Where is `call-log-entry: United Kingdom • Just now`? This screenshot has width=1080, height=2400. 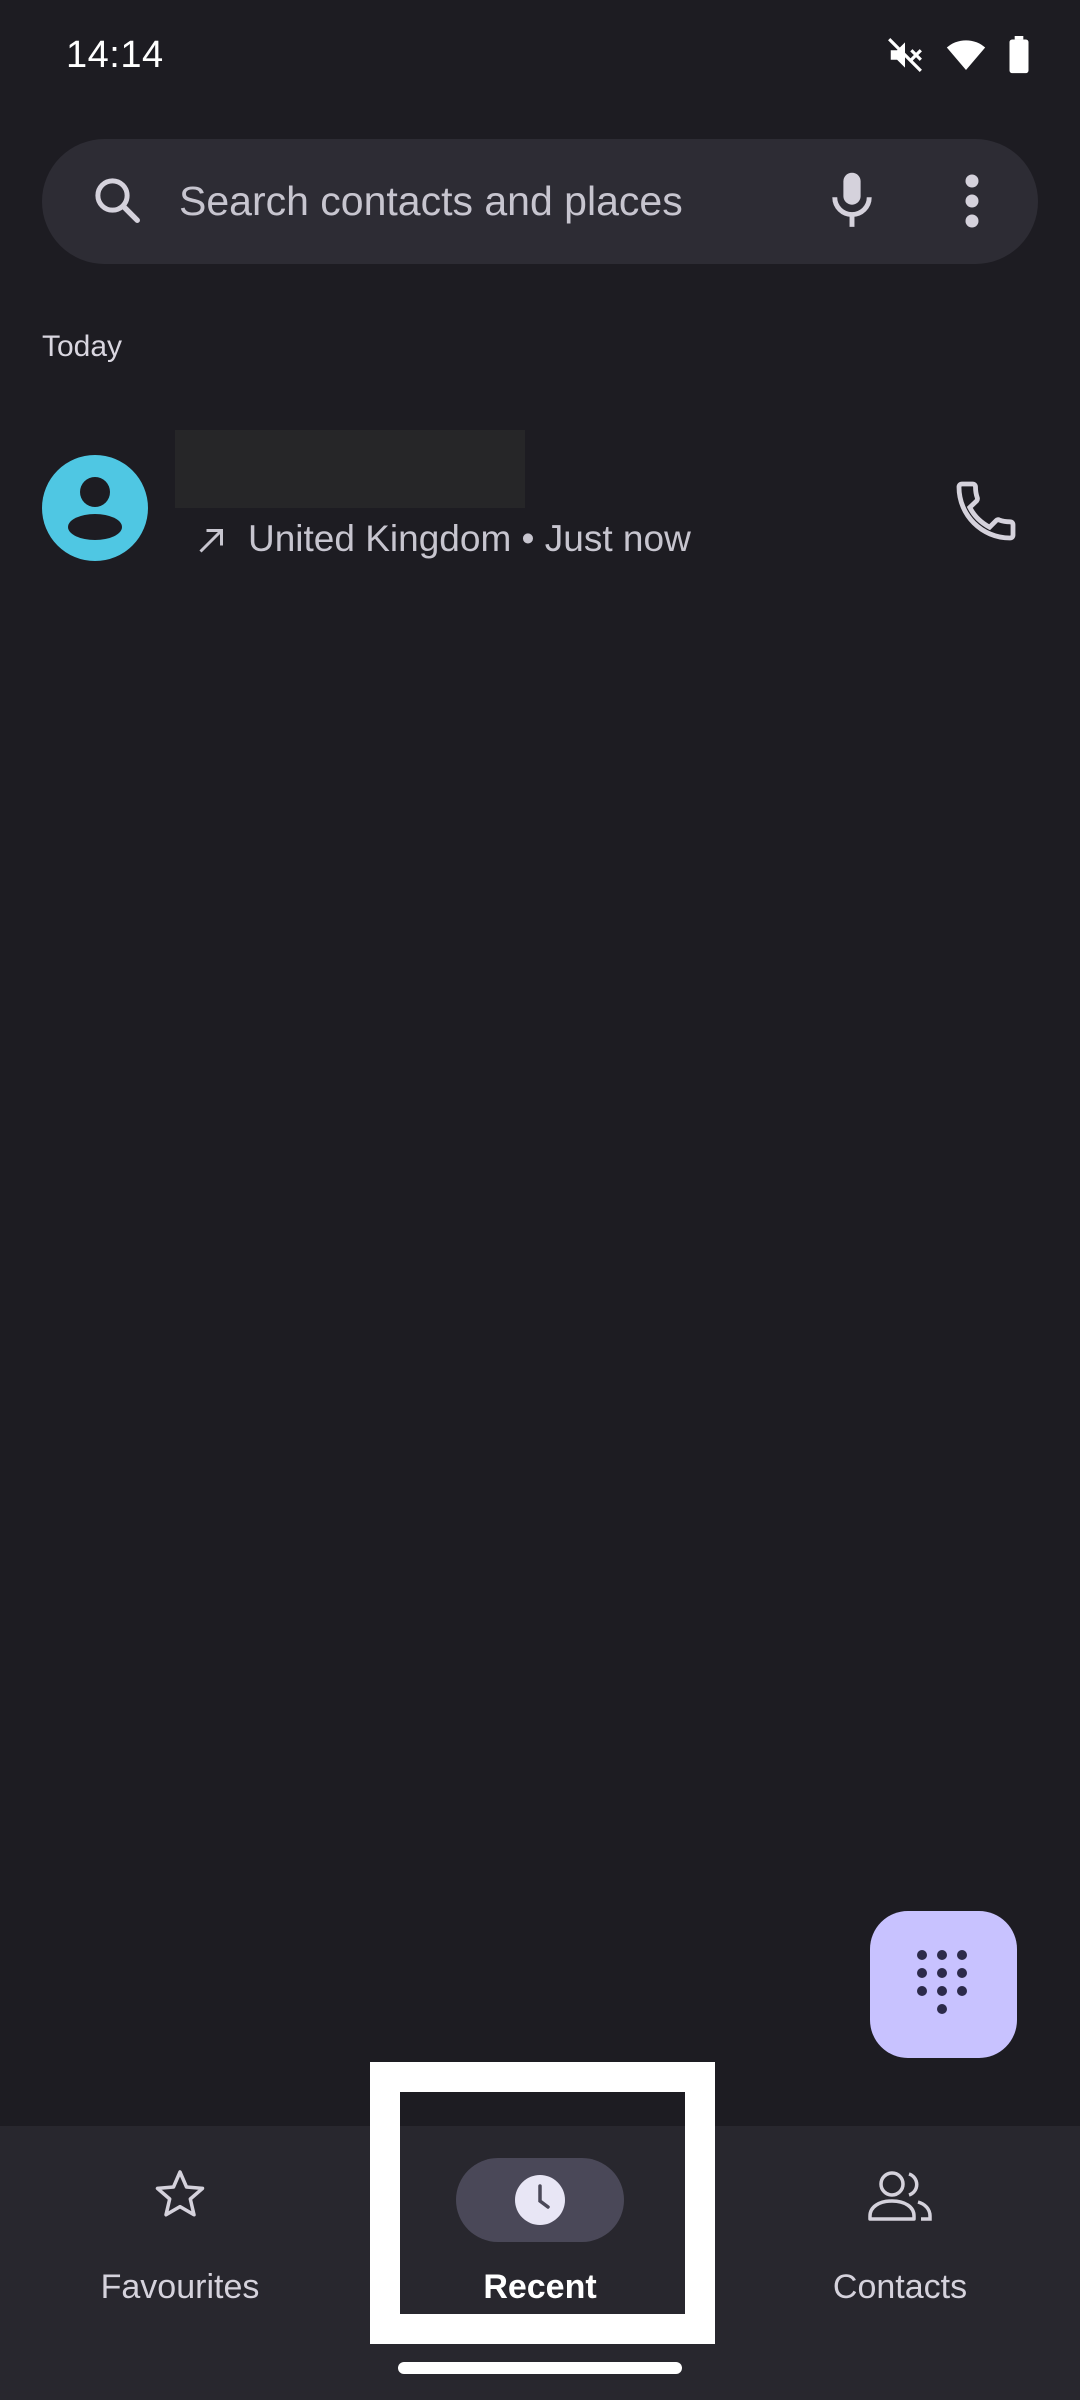 call-log-entry: United Kingdom • Just now is located at coordinates (540, 507).